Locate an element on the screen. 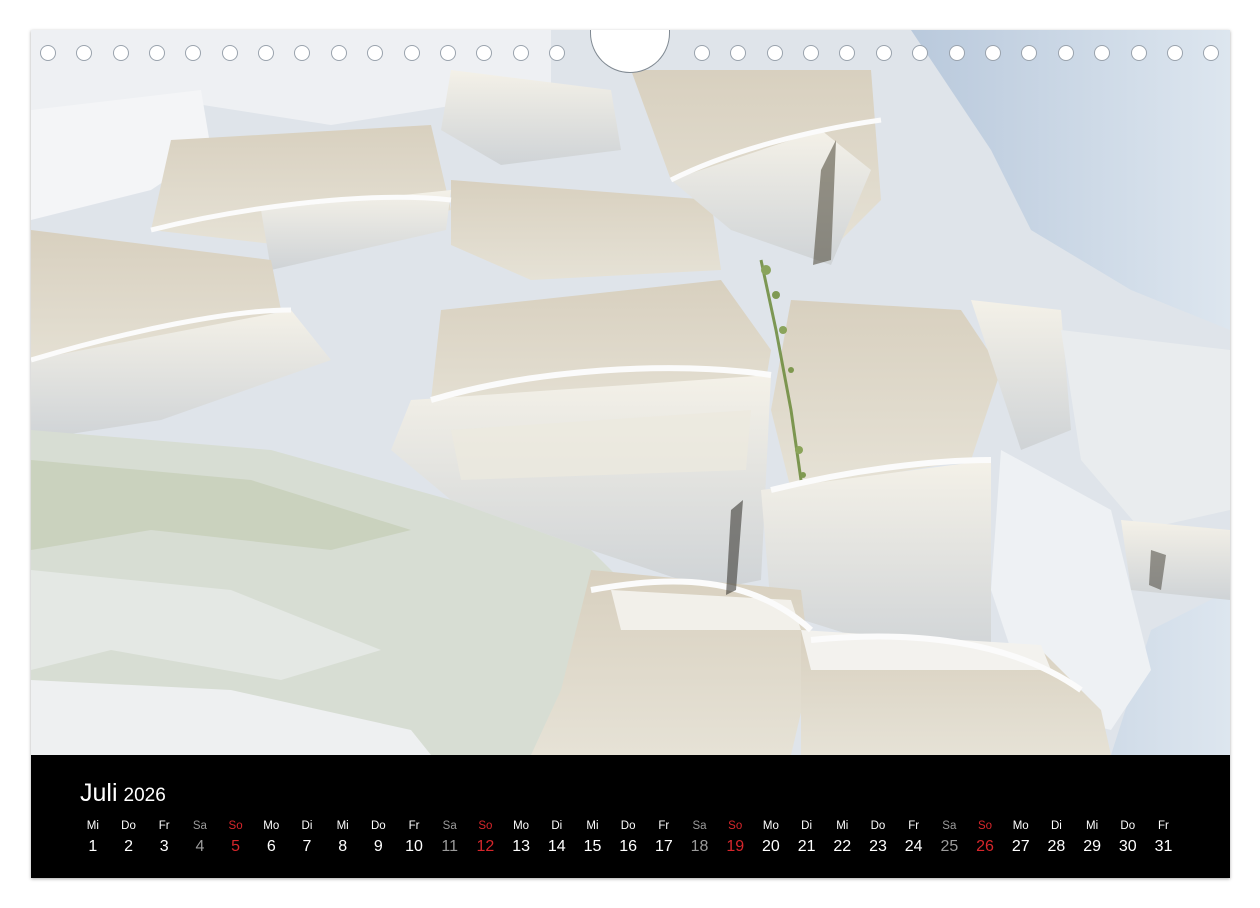 Image resolution: width=1260 pixels, height=908 pixels. day-number: 30 is located at coordinates (1127, 846).